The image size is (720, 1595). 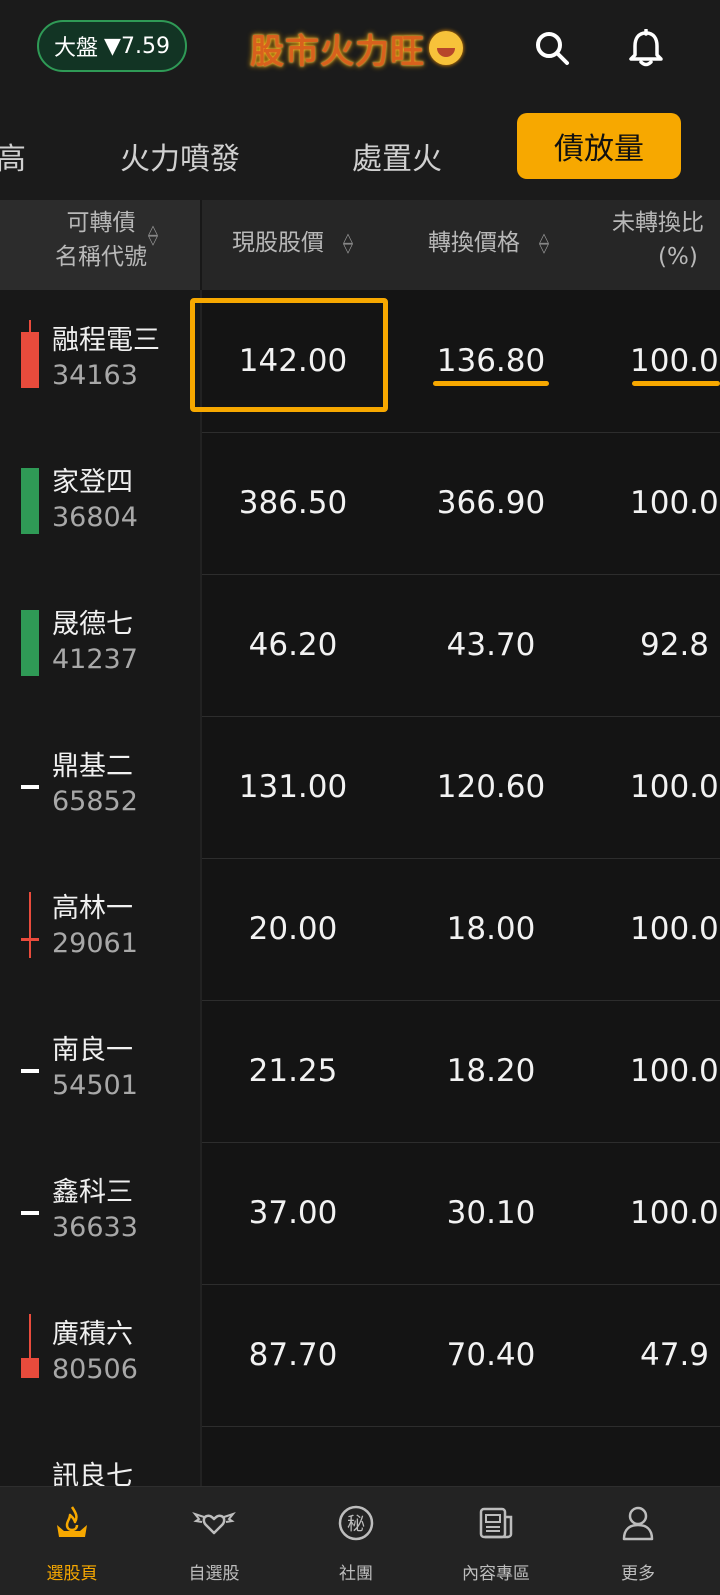 I want to click on nav-label: 自選股, so click(x=214, y=1574).